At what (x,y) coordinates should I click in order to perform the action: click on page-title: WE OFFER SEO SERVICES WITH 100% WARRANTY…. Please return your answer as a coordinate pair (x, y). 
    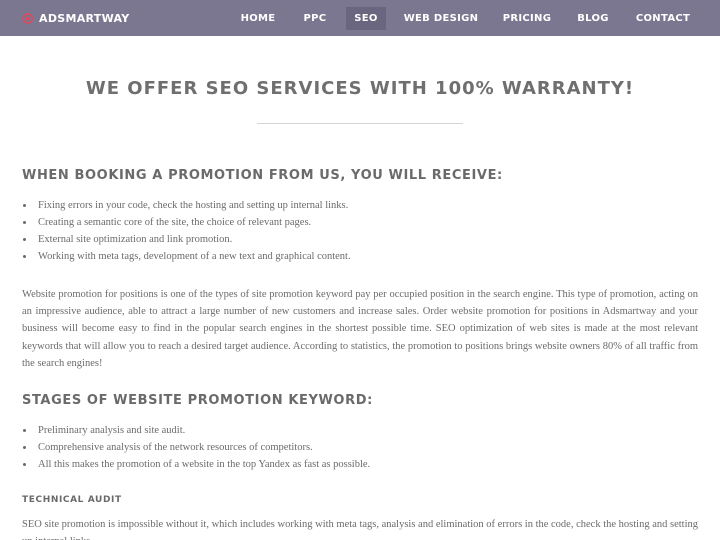
    Looking at the image, I should click on (360, 88).